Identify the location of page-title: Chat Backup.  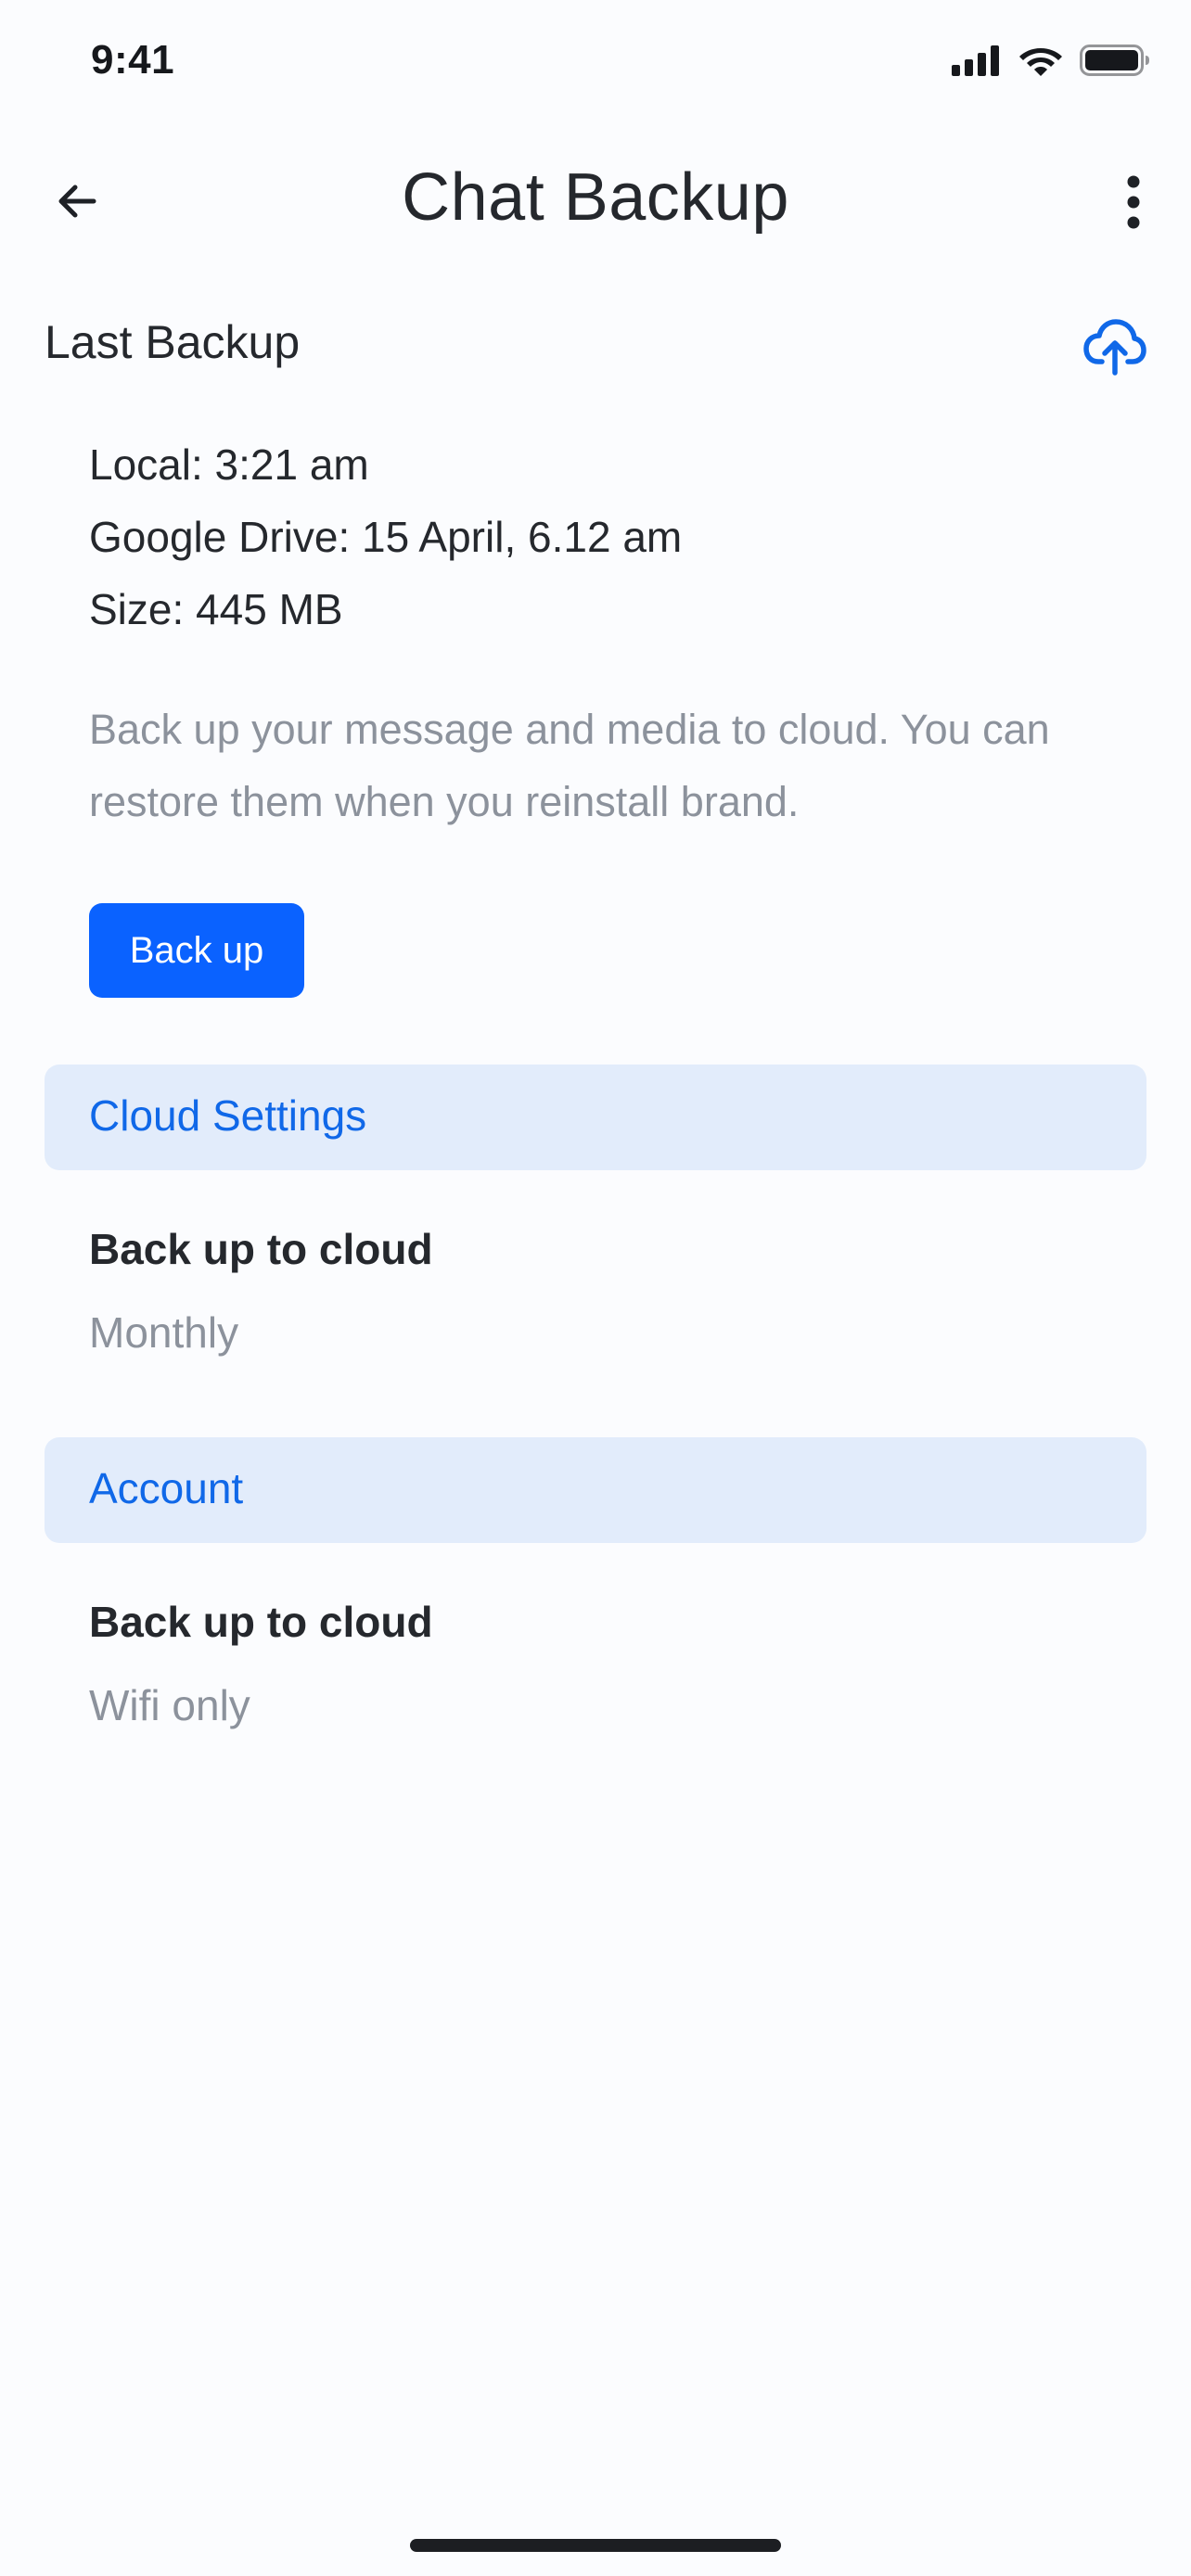
(595, 197).